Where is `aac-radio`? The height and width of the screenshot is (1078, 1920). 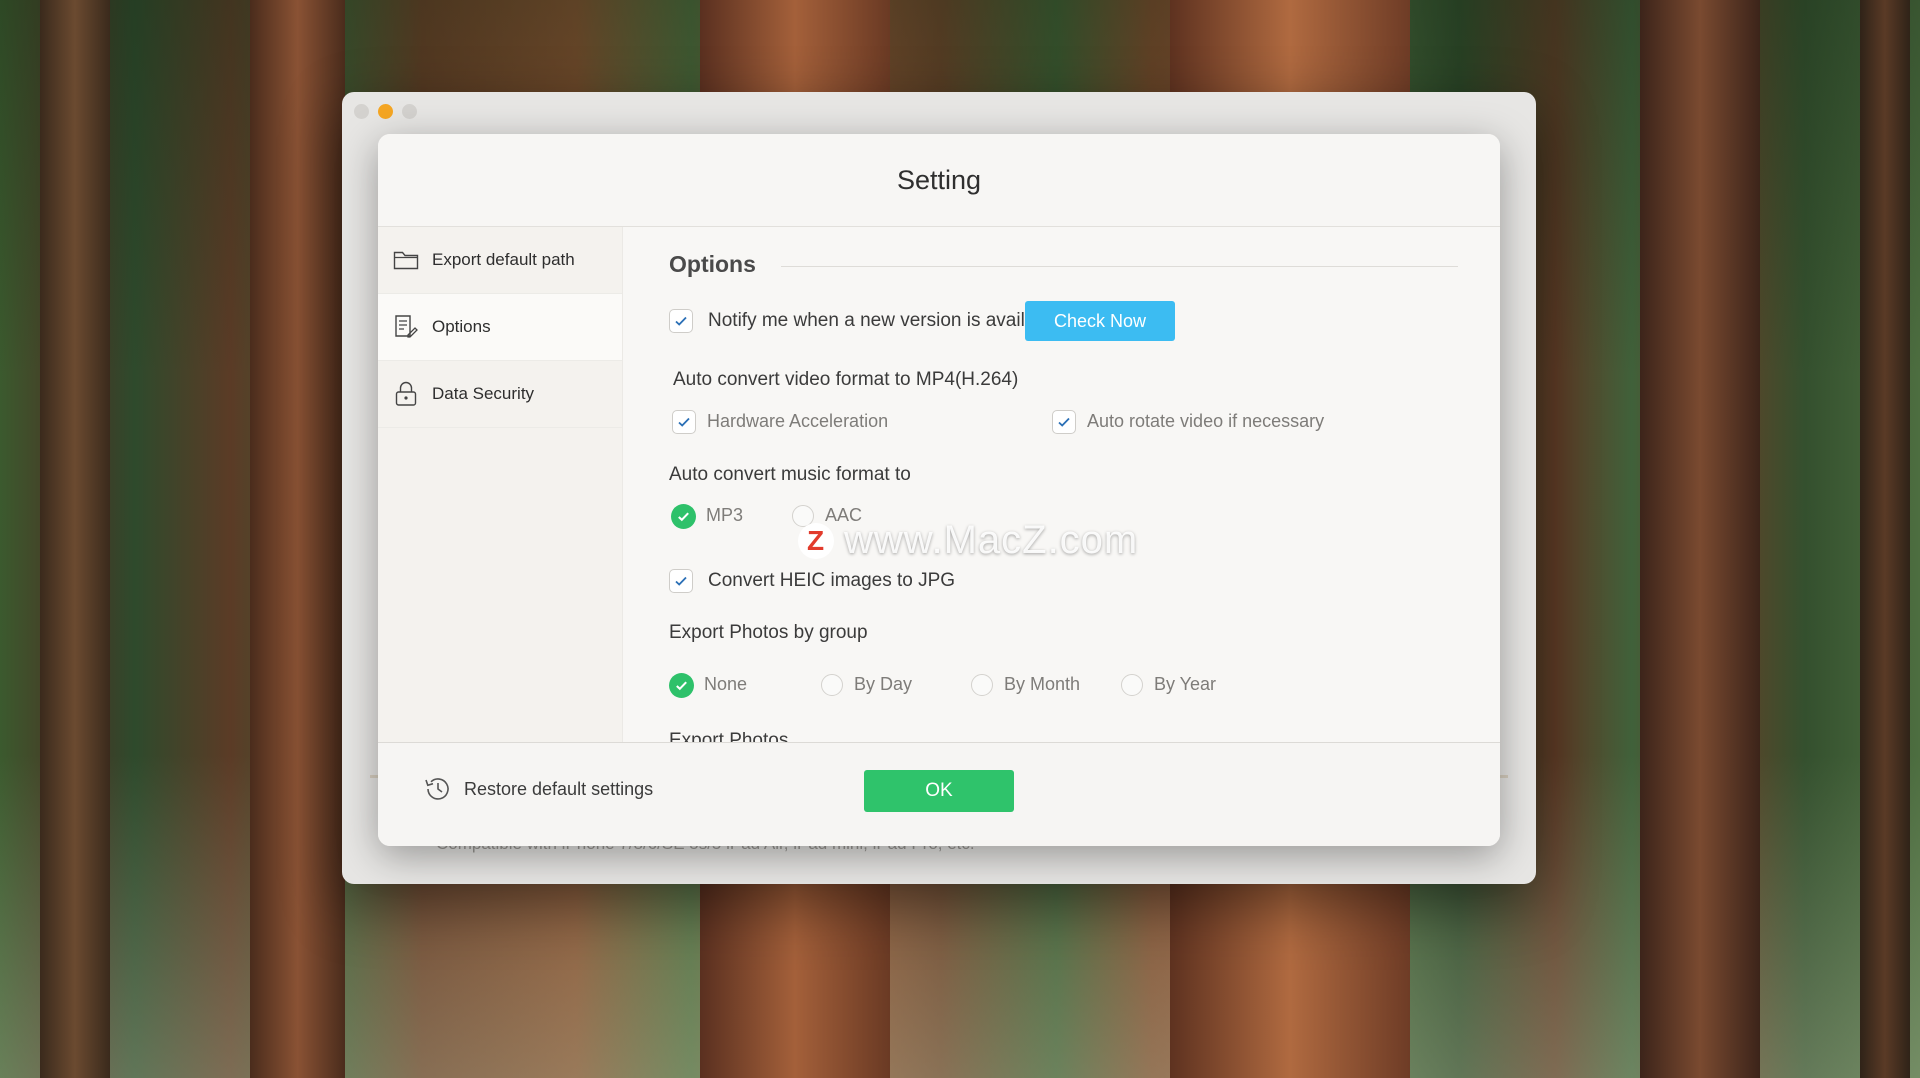 aac-radio is located at coordinates (803, 516).